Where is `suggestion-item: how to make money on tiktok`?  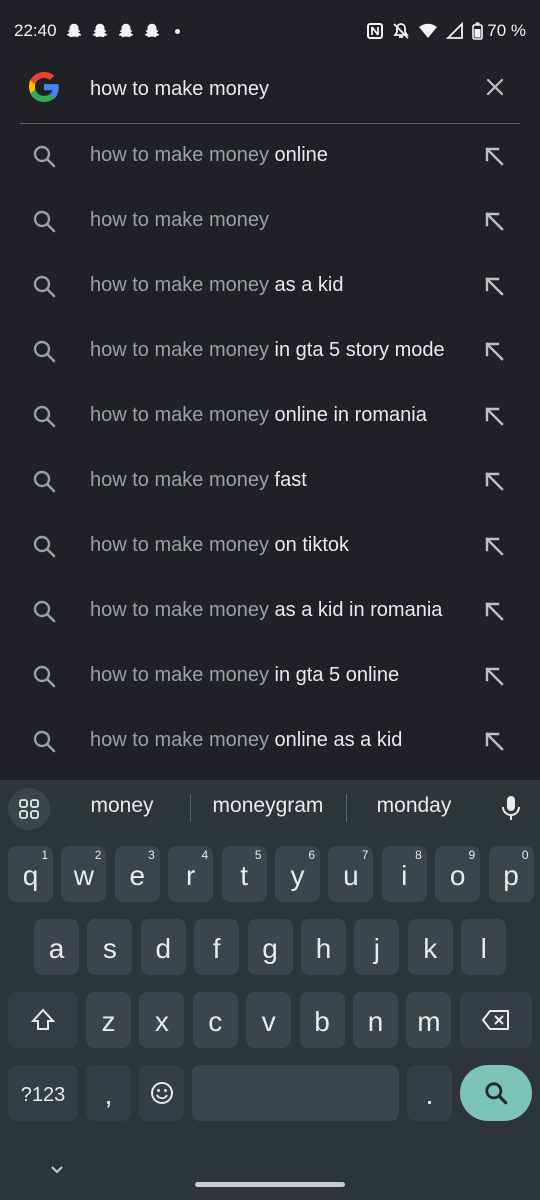 suggestion-item: how to make money on tiktok is located at coordinates (270, 546).